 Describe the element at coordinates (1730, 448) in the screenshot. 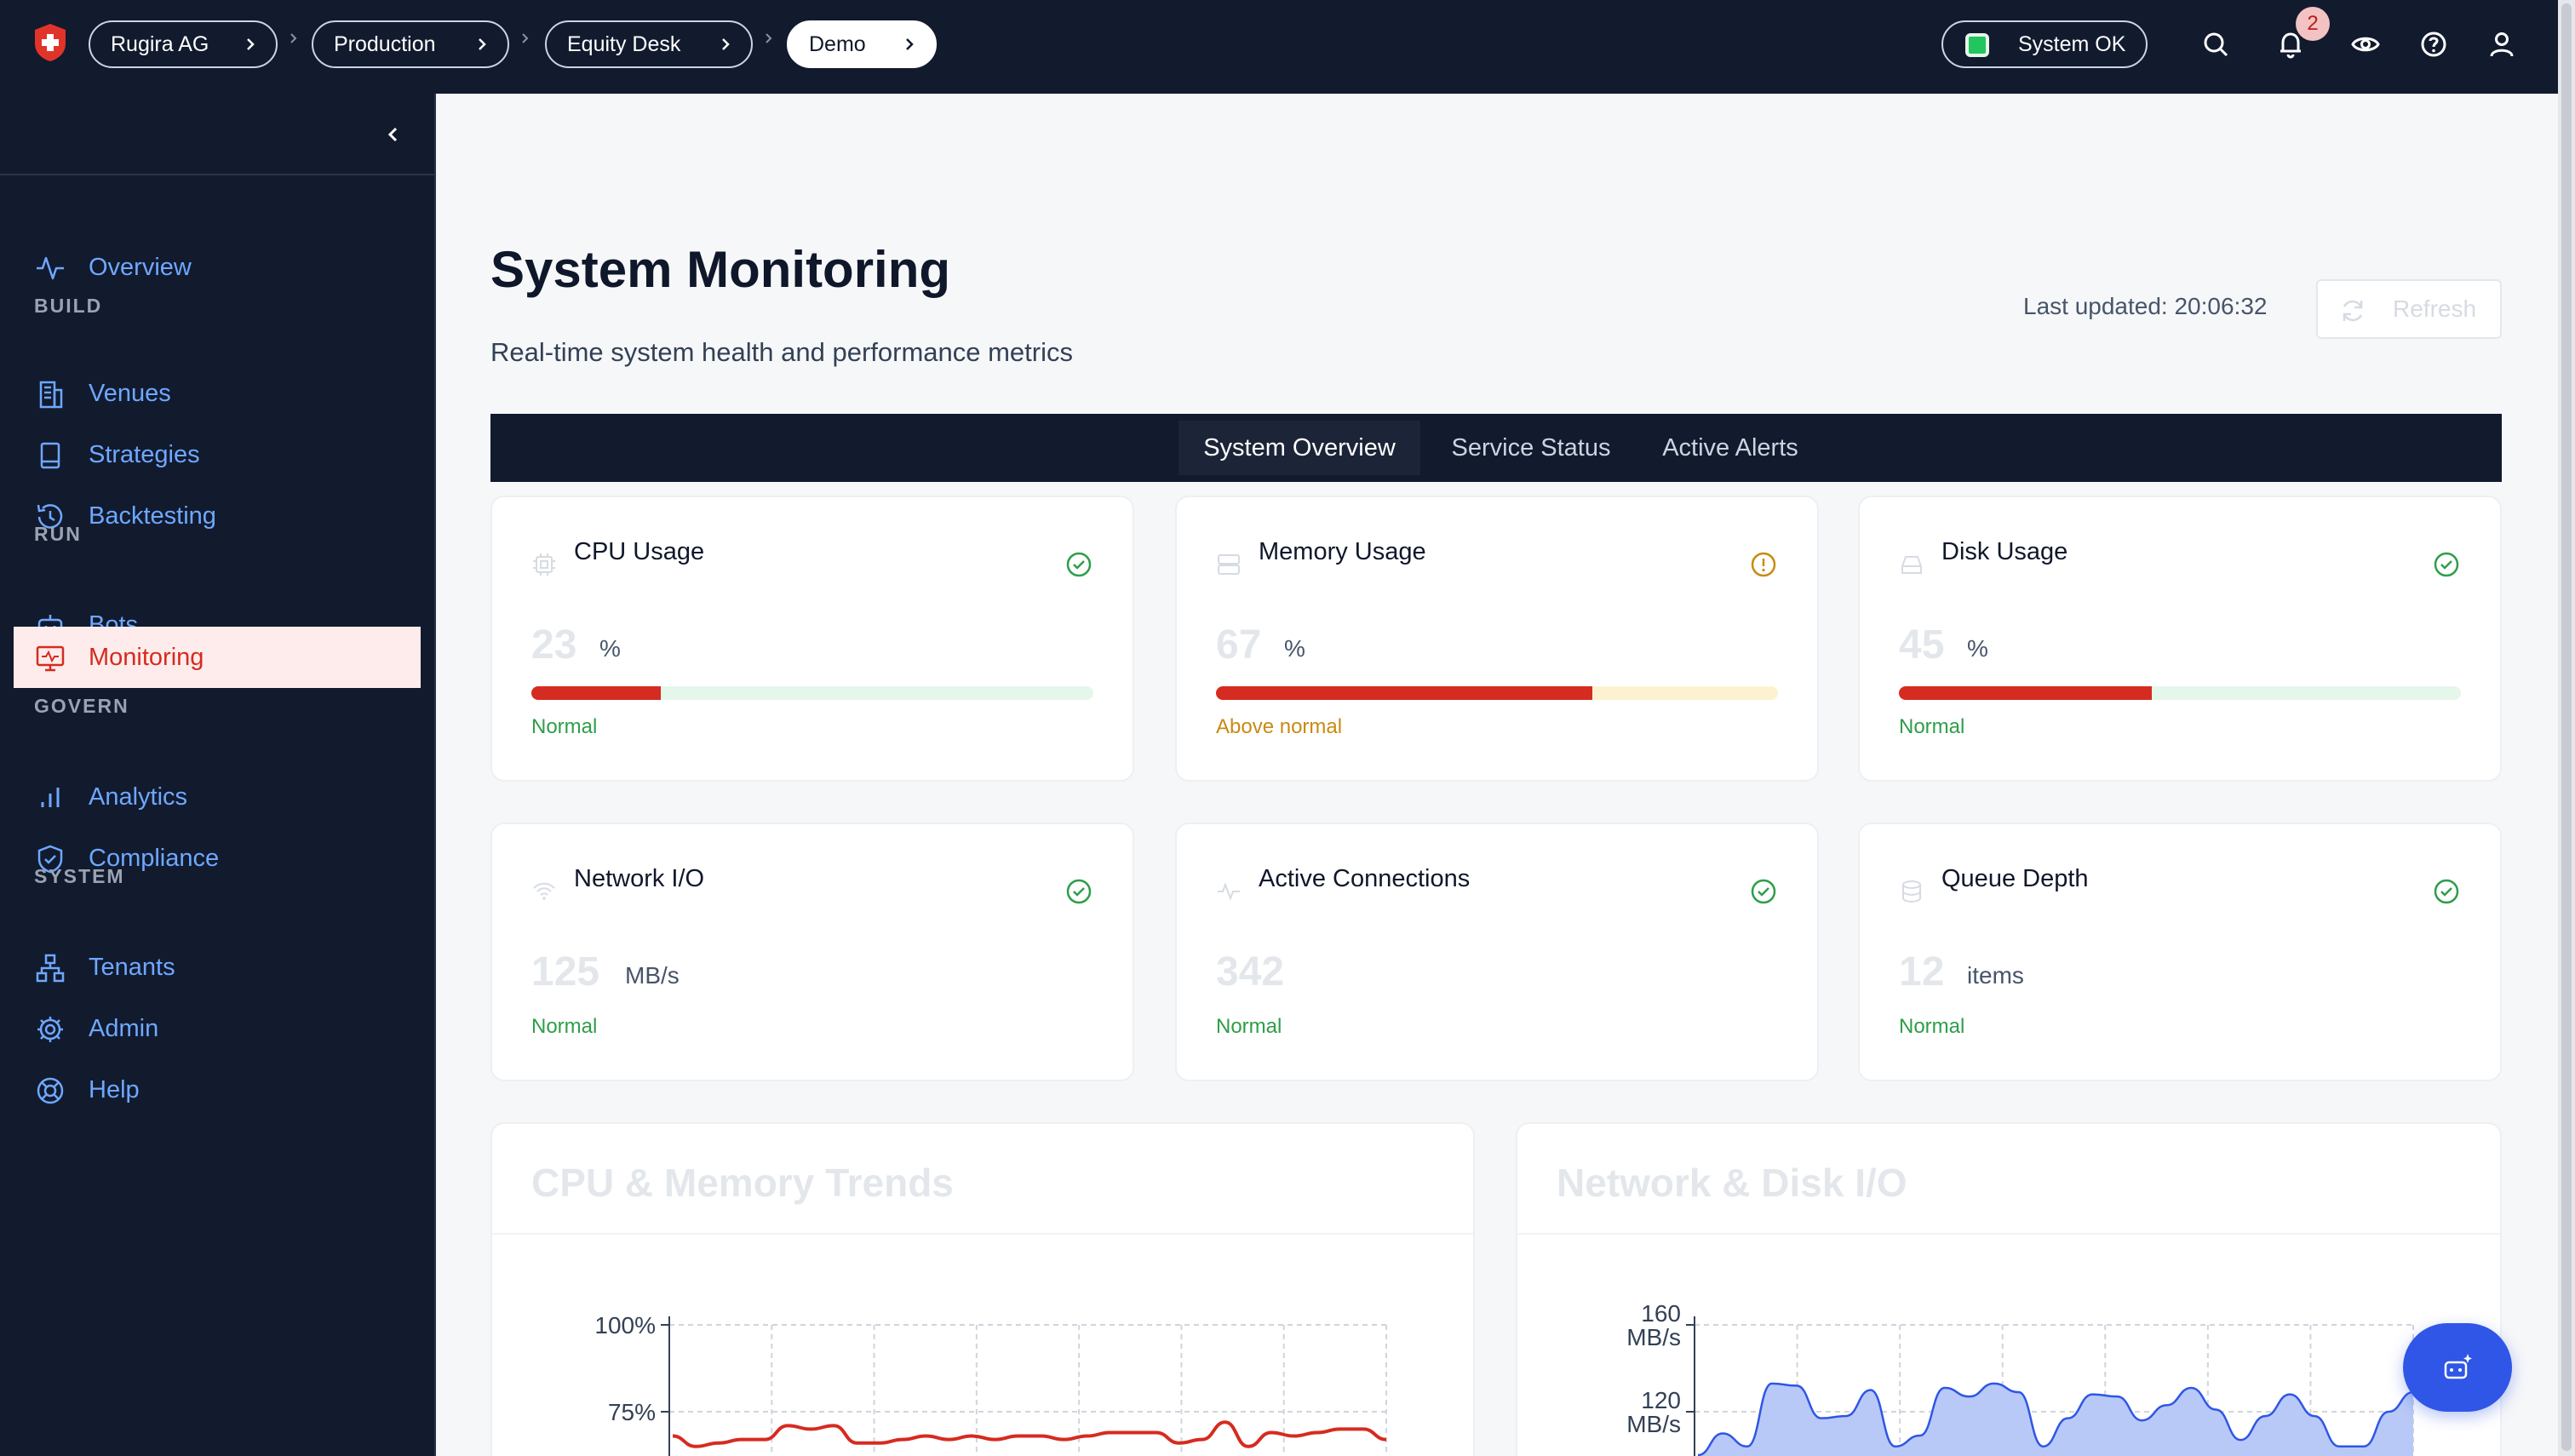

I see `tab-active-alerts: Active Alerts` at that location.